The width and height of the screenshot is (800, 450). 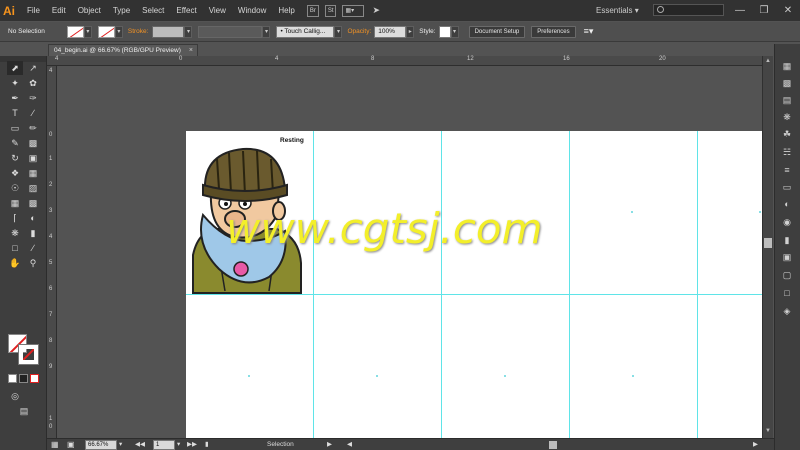 What do you see at coordinates (15, 113) in the screenshot?
I see `type-tool-icon: T` at bounding box center [15, 113].